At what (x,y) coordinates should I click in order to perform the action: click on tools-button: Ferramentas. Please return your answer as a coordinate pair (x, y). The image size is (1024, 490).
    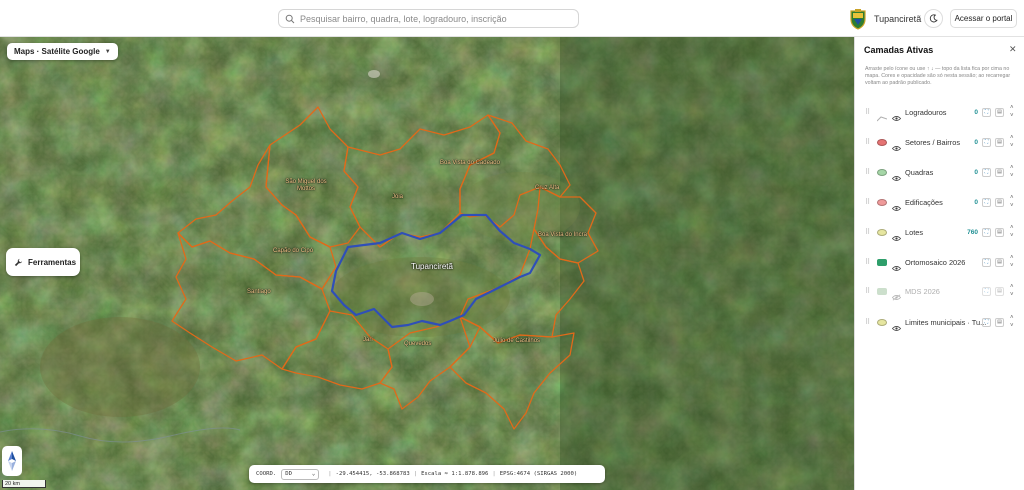
    Looking at the image, I should click on (43, 262).